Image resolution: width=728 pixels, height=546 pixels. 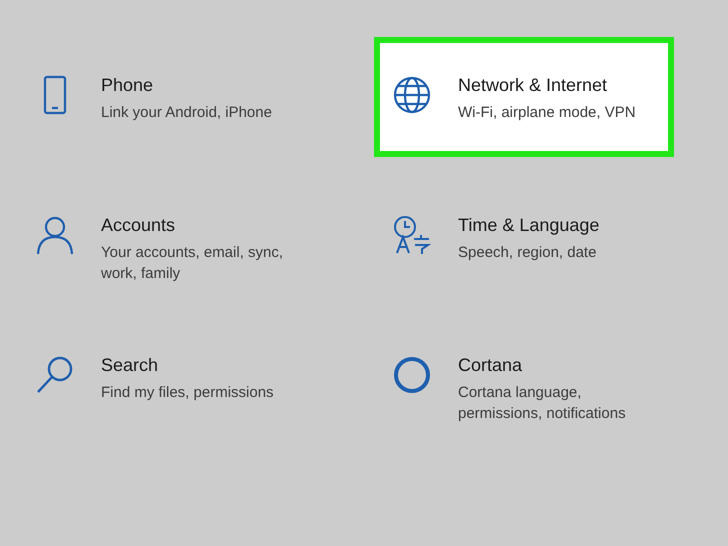 I want to click on settings-item: Network & Internet Wi-Fi, airplane mode, VPN, so click(x=524, y=97).